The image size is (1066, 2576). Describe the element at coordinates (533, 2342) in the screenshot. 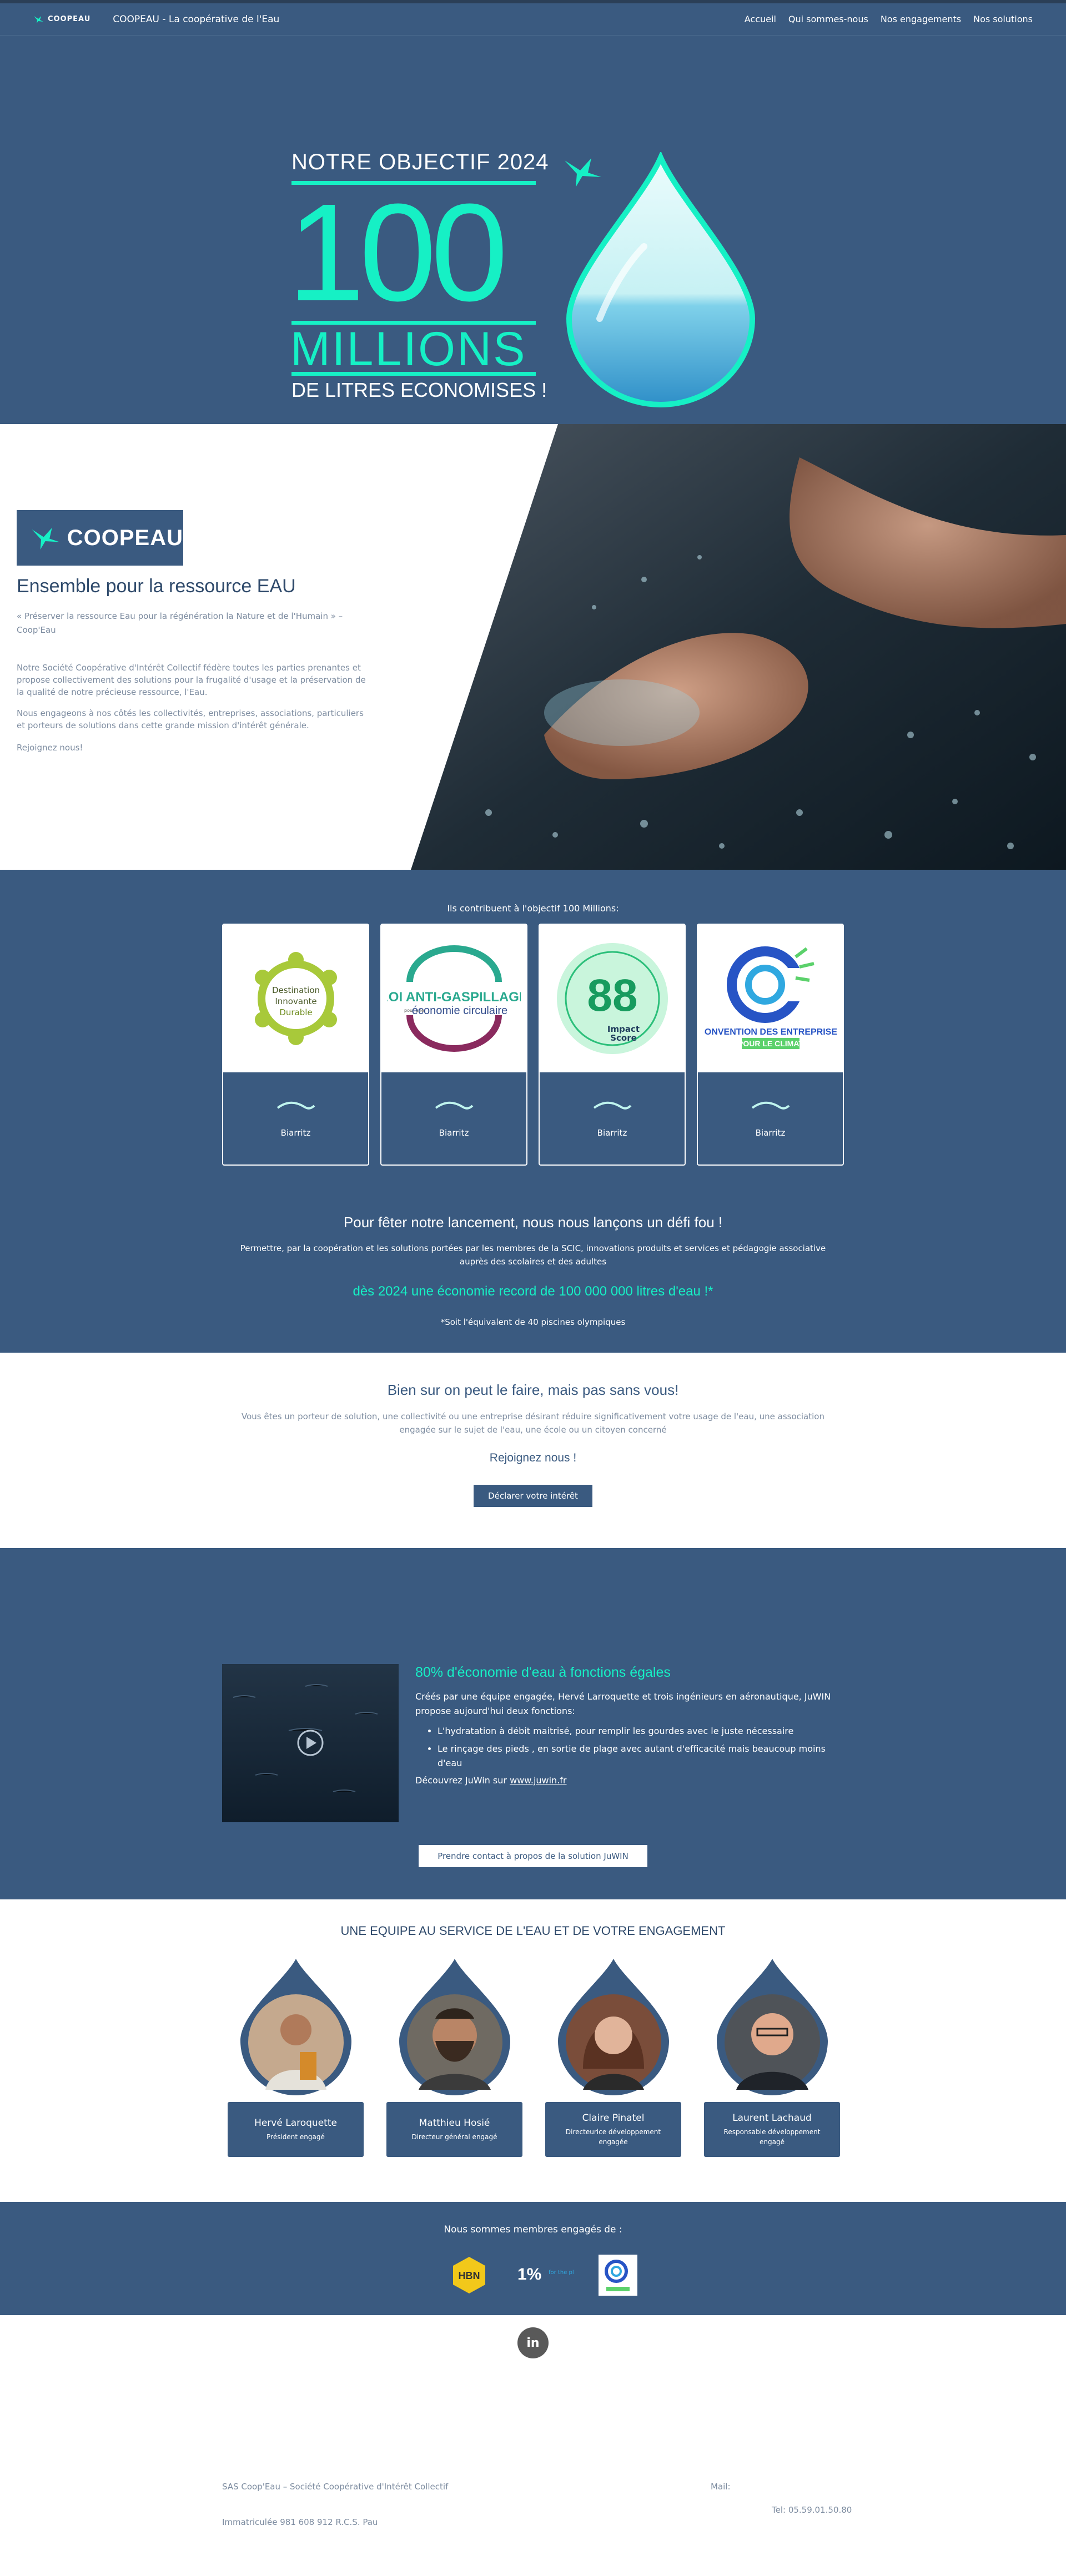

I see `linkedin-icon: in` at that location.